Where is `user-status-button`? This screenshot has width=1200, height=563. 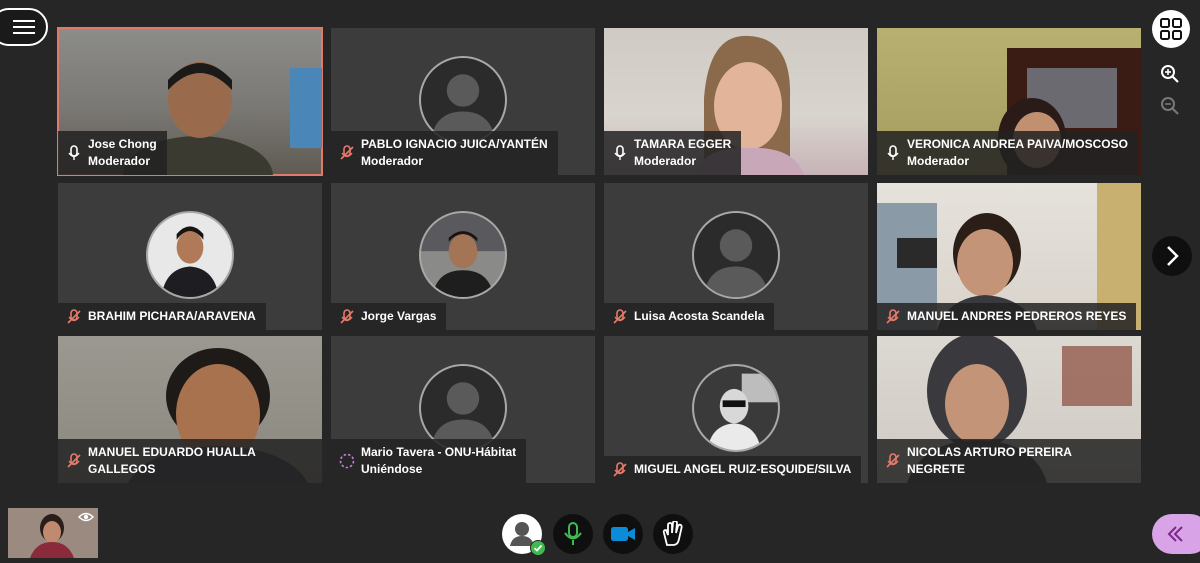 user-status-button is located at coordinates (524, 535).